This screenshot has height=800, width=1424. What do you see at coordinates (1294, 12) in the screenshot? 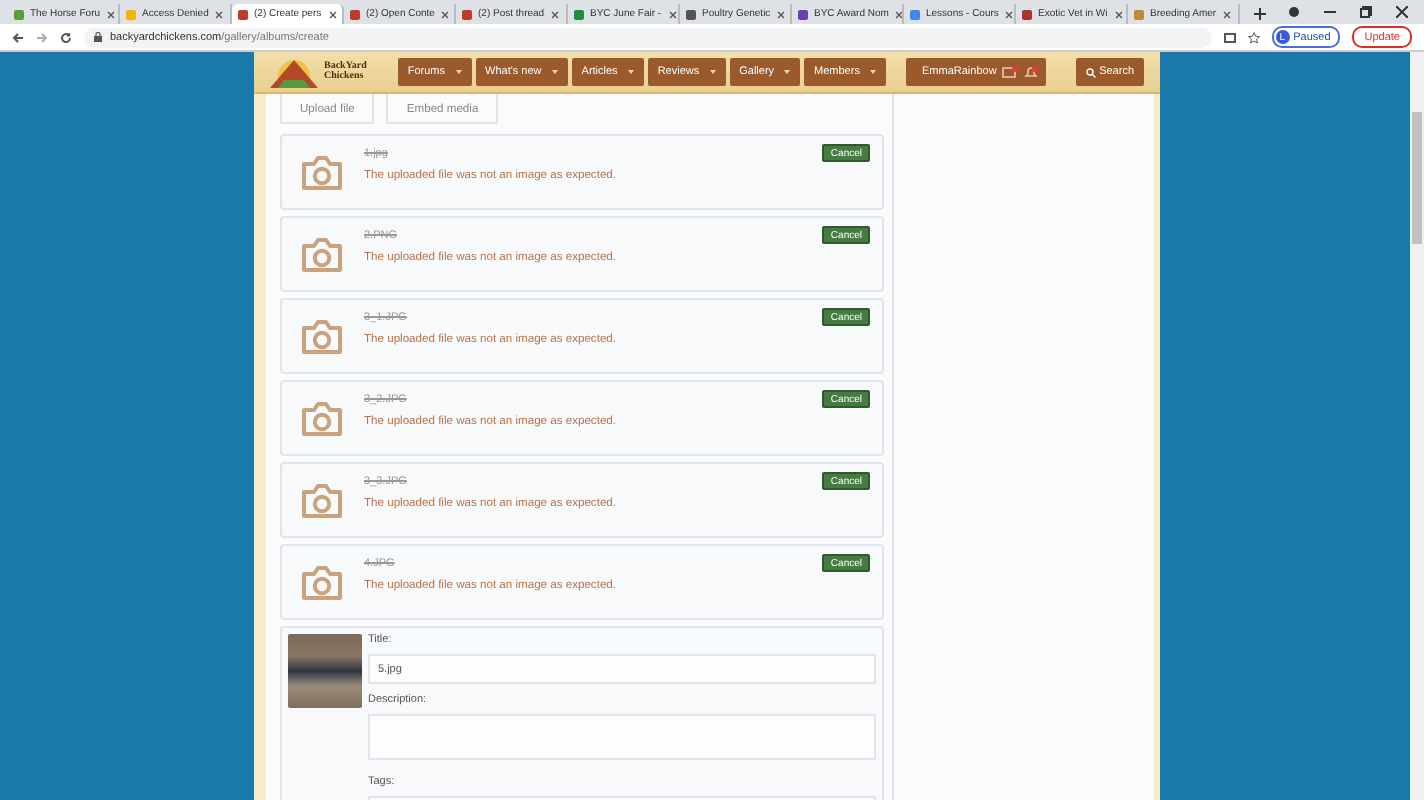
I see `extension-icon` at bounding box center [1294, 12].